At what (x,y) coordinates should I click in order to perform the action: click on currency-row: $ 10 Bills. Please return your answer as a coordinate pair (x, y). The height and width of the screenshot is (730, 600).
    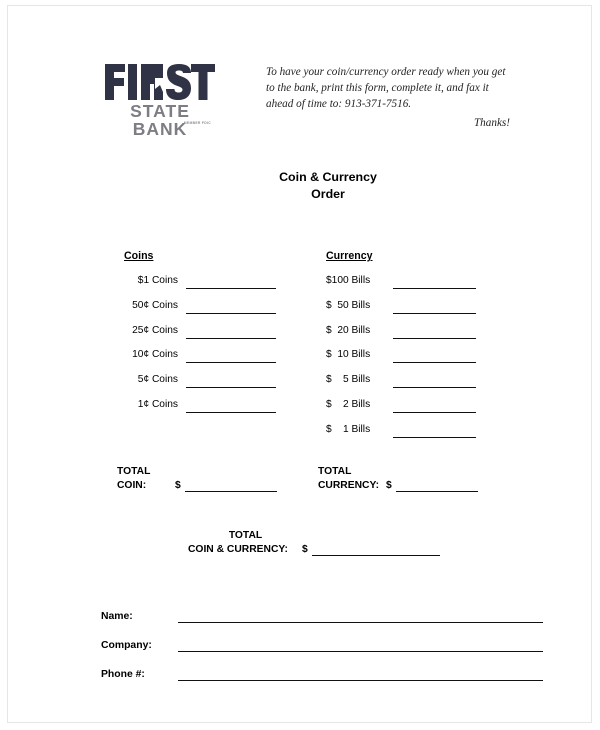
    Looking at the image, I should click on (403, 361).